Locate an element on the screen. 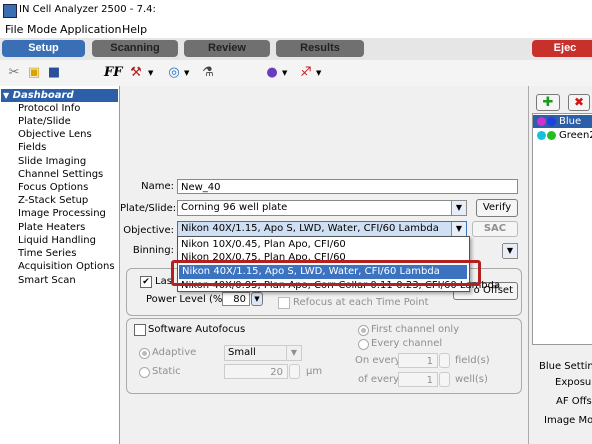 The width and height of the screenshot is (592, 444). save-icon: ■ is located at coordinates (54, 73).